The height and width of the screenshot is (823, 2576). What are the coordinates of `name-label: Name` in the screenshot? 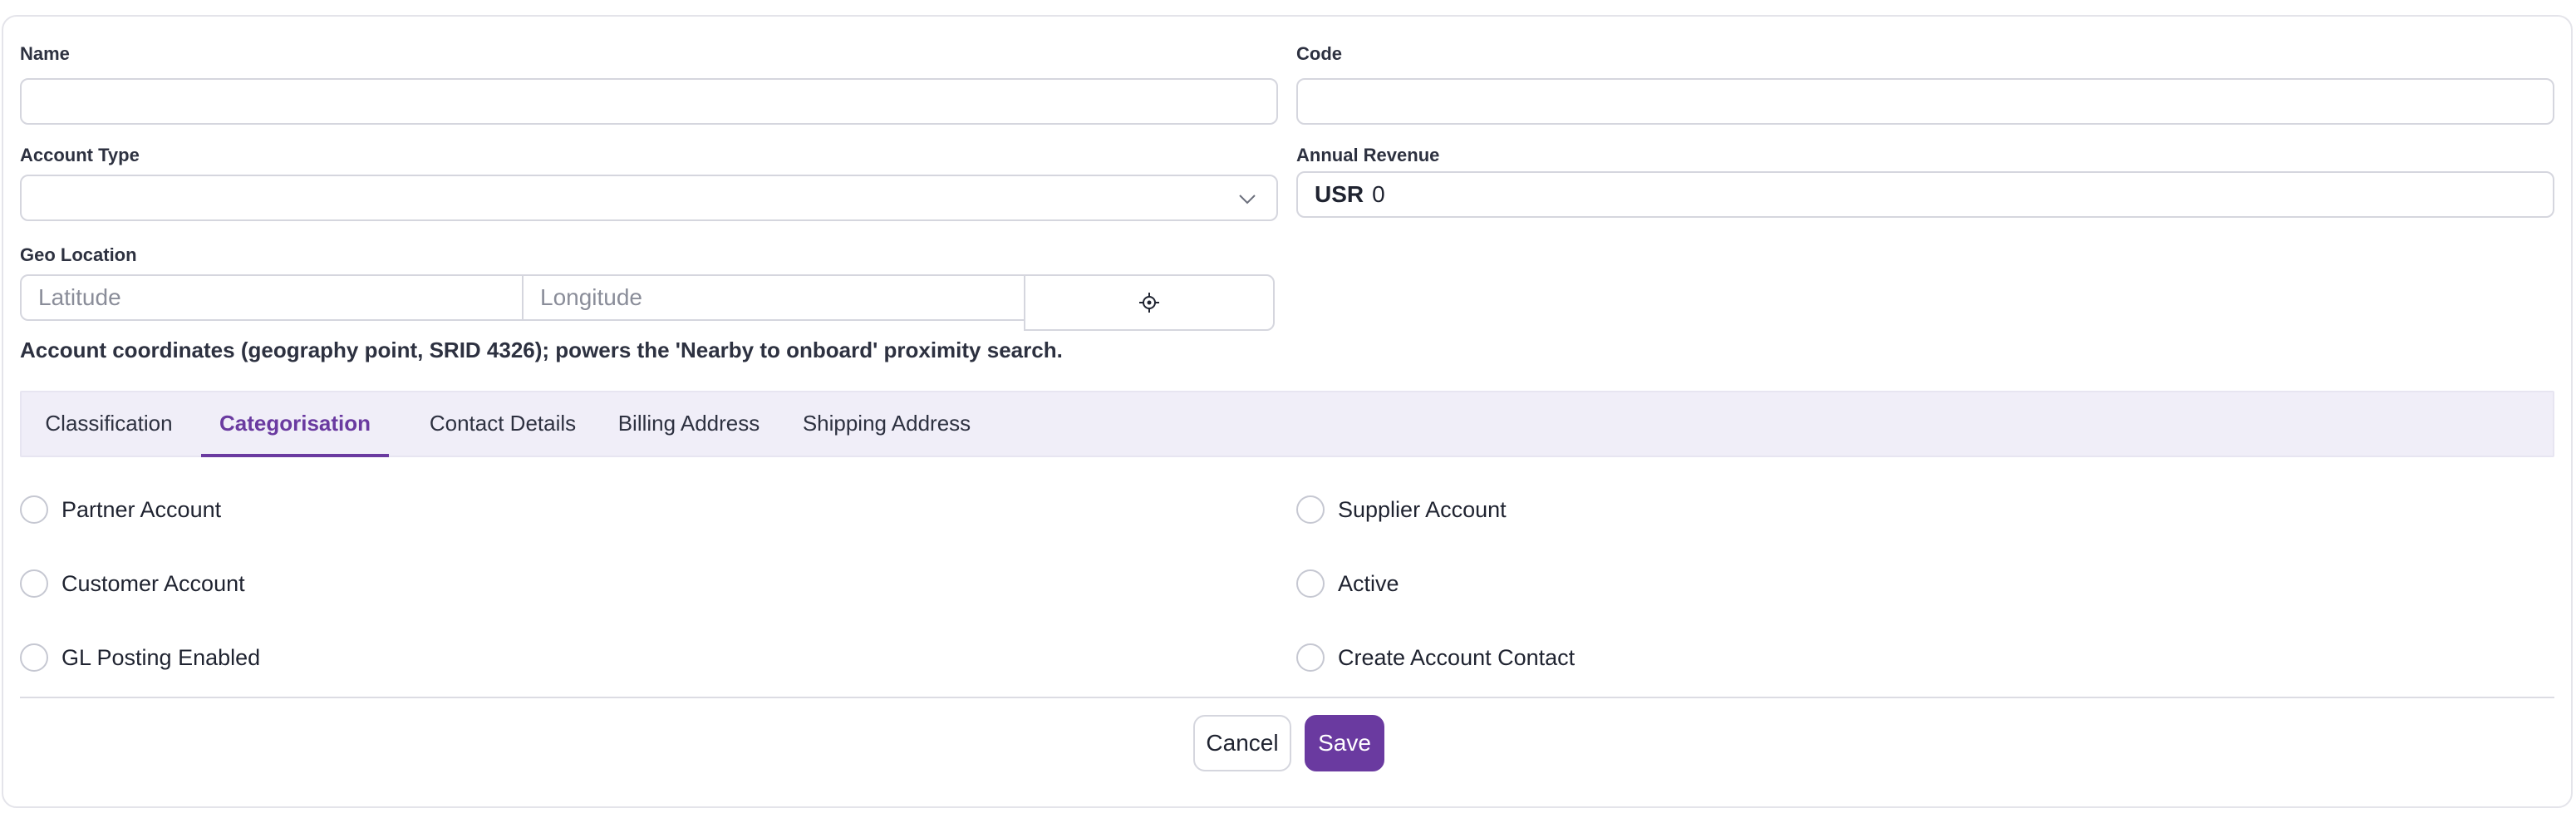 It's located at (45, 53).